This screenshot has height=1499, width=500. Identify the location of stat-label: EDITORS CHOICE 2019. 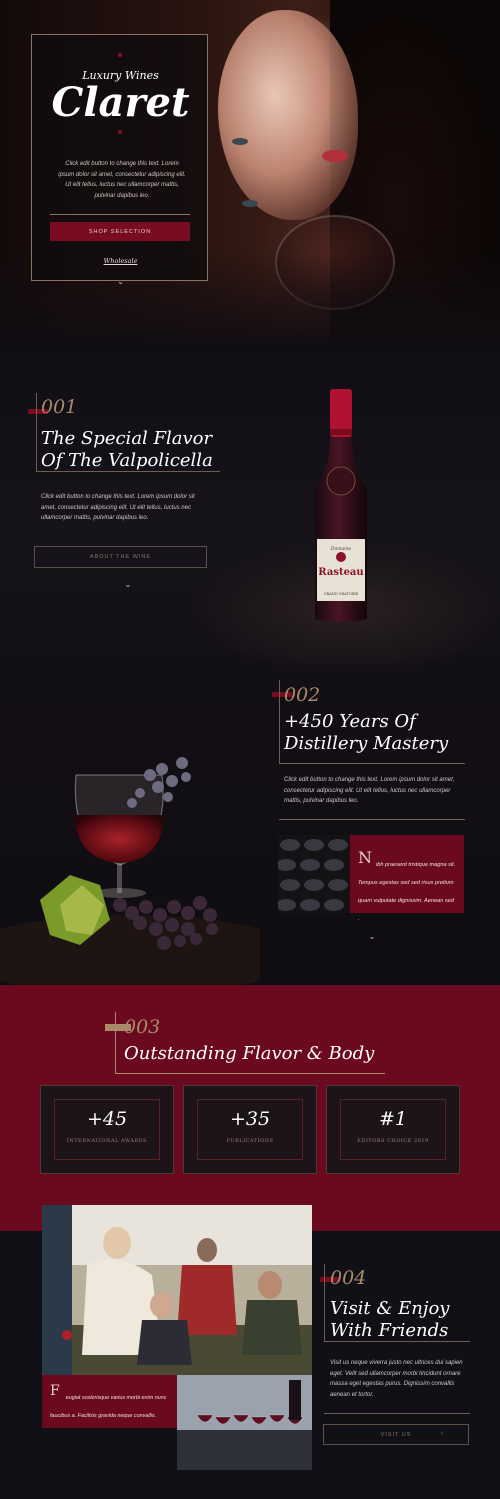
(393, 1141).